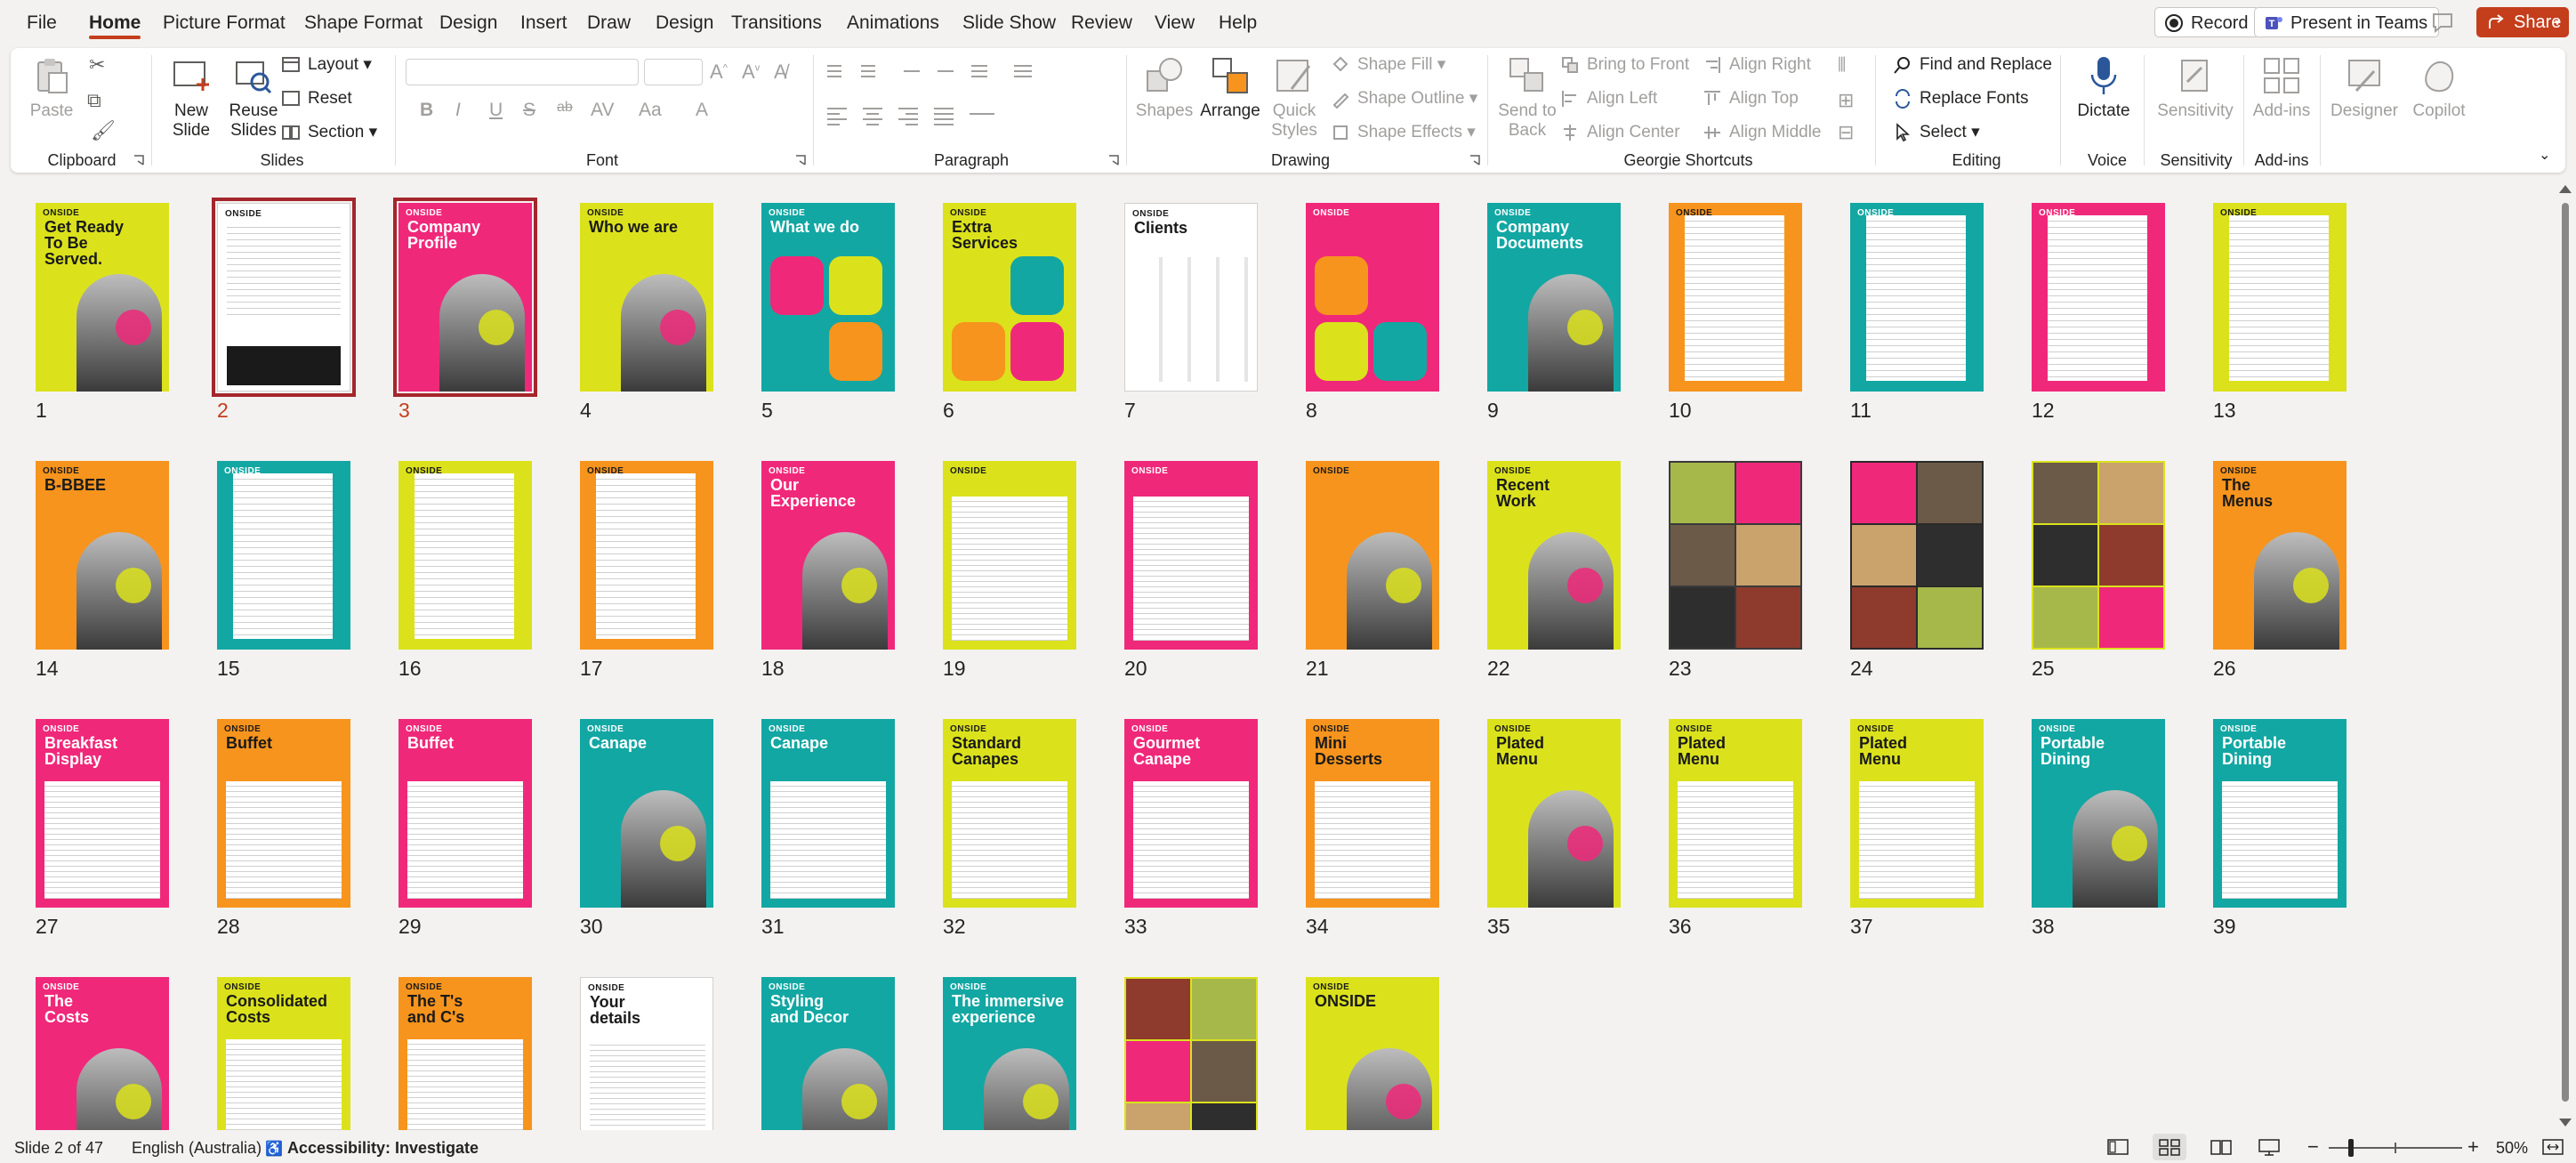 This screenshot has height=1163, width=2576. I want to click on menu-tab-help: Help, so click(1238, 23).